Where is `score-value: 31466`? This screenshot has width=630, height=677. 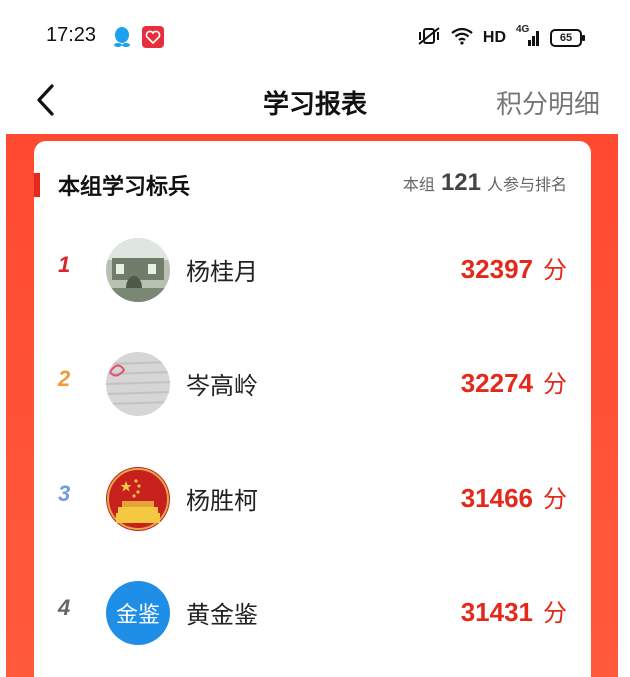 score-value: 31466 is located at coordinates (496, 498).